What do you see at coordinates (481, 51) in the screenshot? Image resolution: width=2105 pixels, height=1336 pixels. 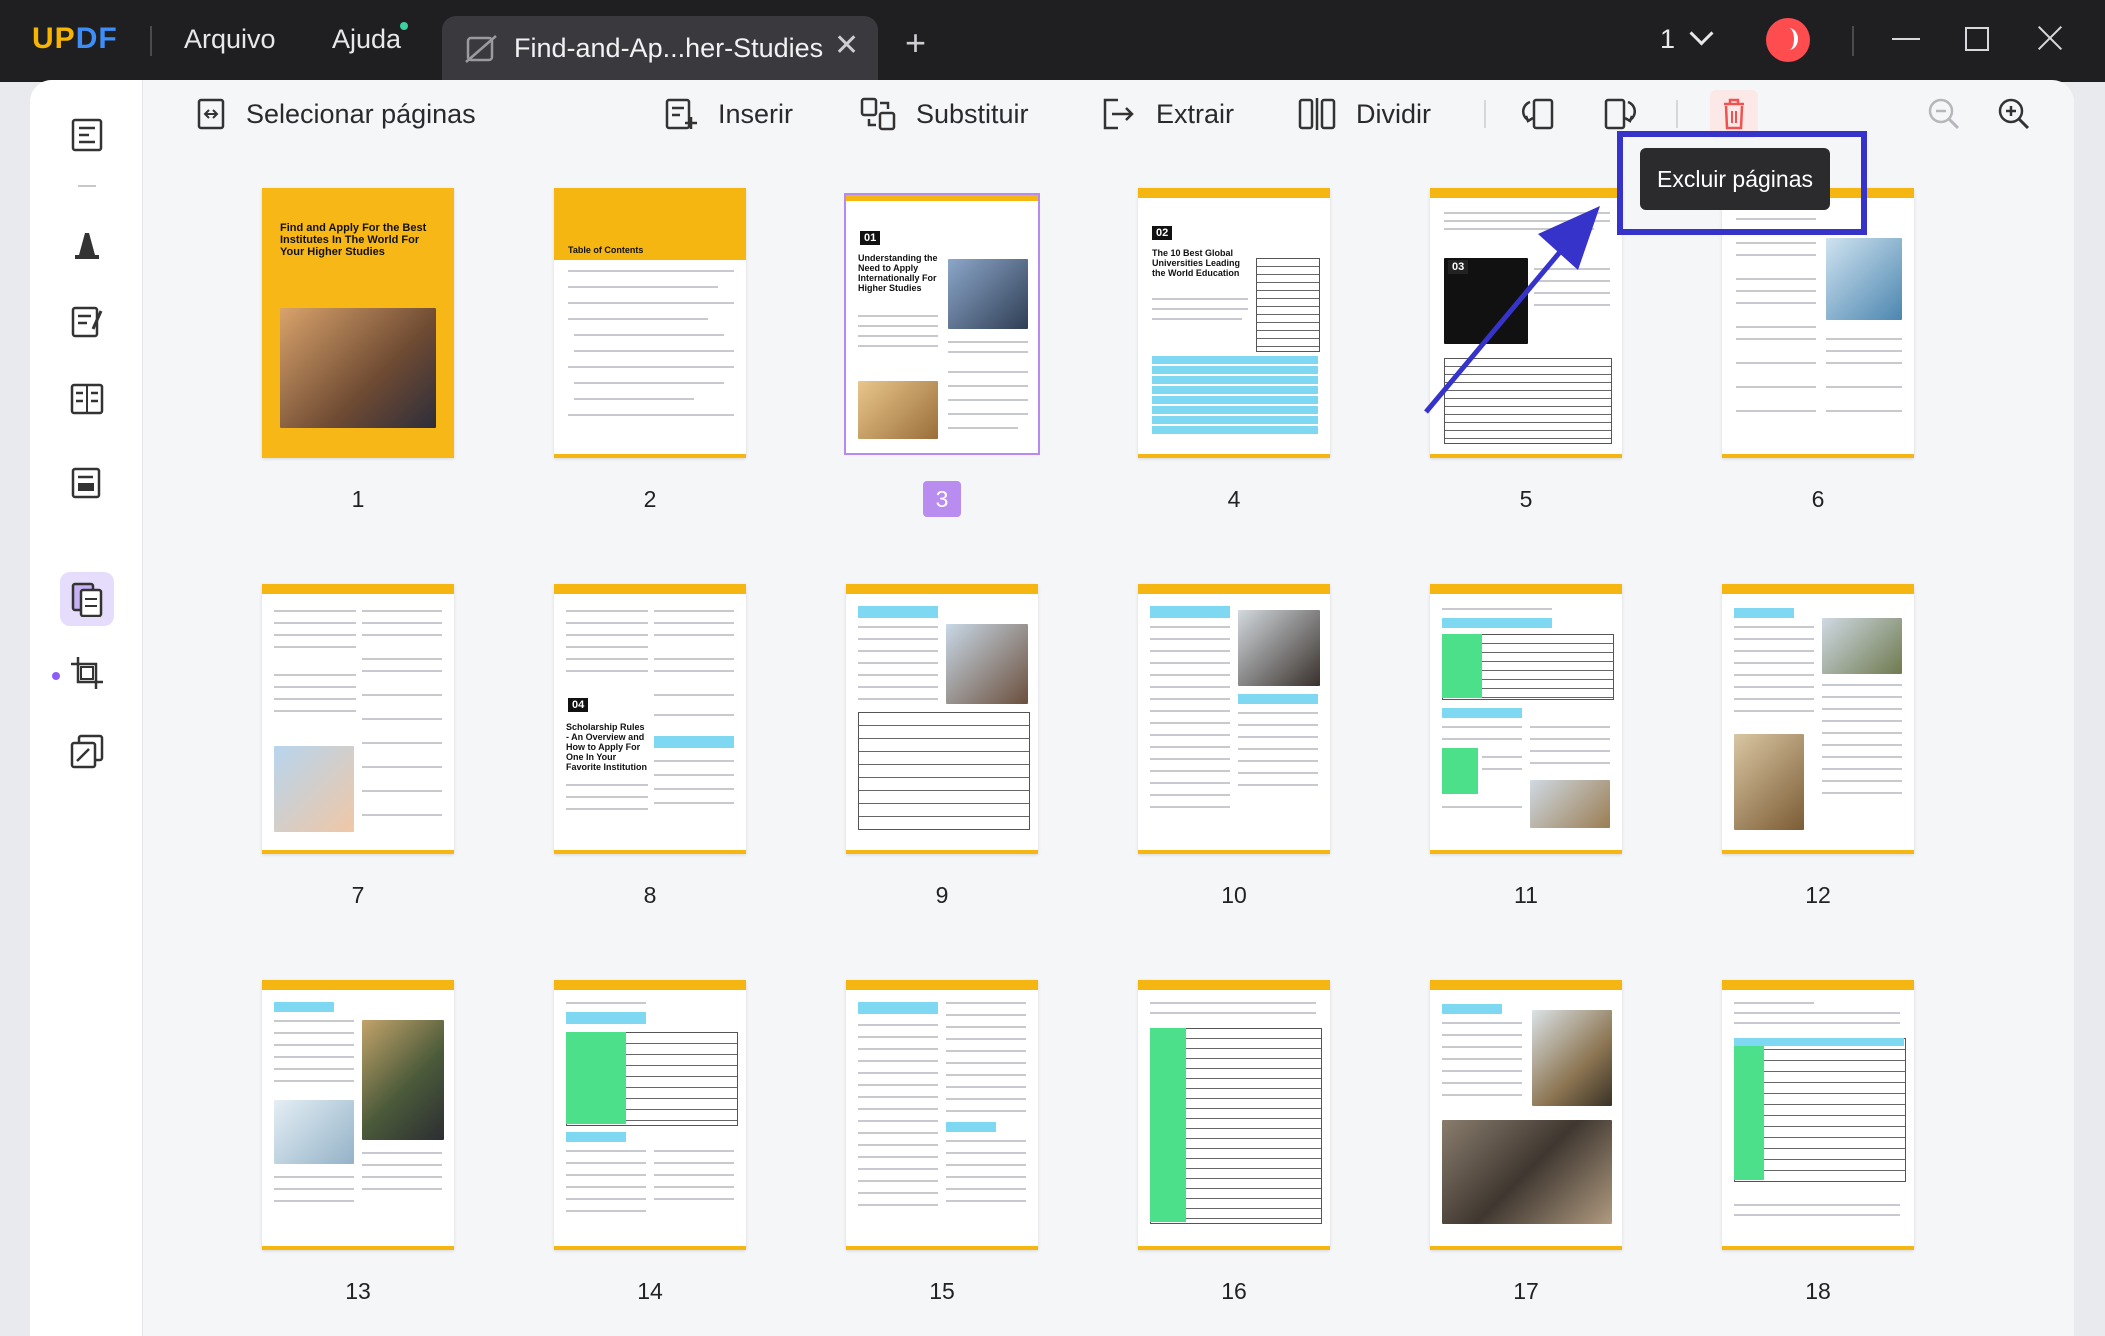 I see `document-edit-icon` at bounding box center [481, 51].